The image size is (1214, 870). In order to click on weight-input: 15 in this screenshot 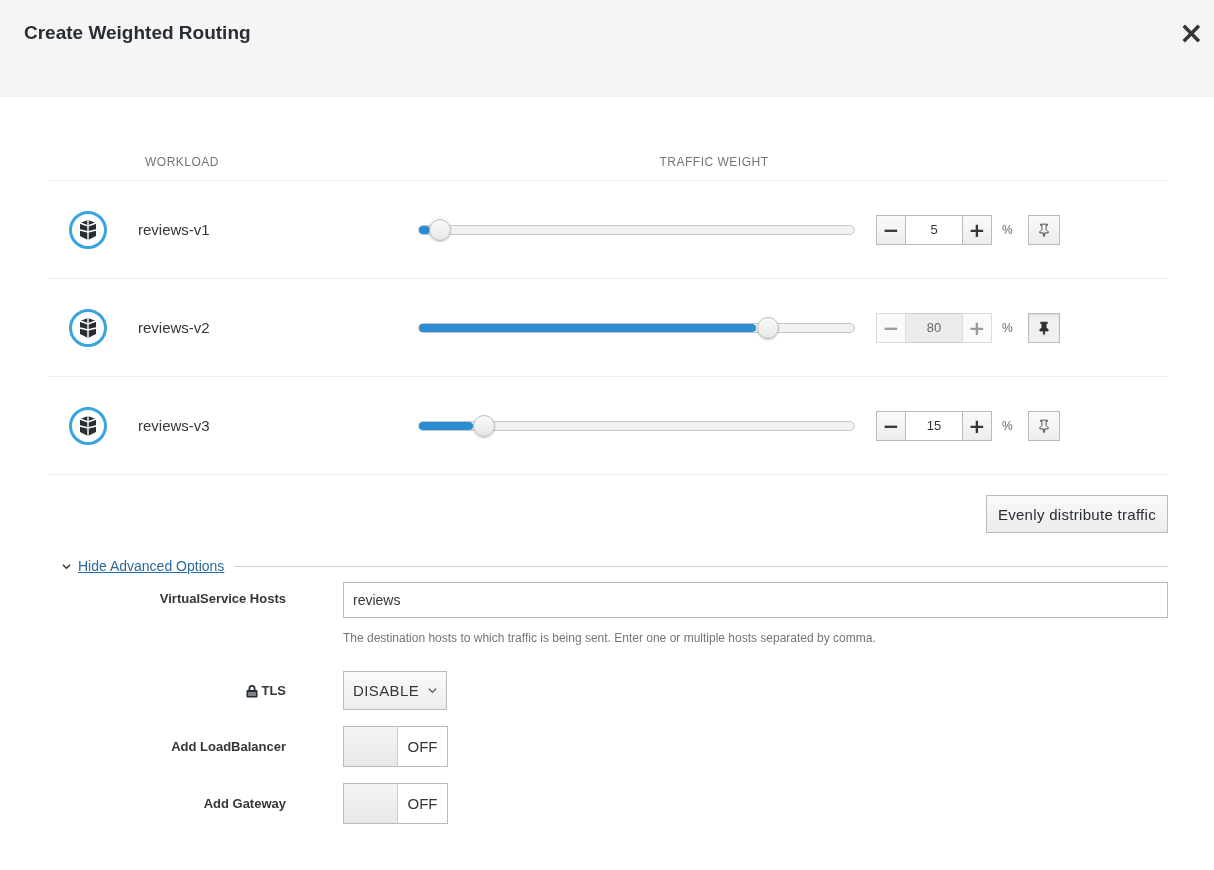, I will do `click(934, 425)`.